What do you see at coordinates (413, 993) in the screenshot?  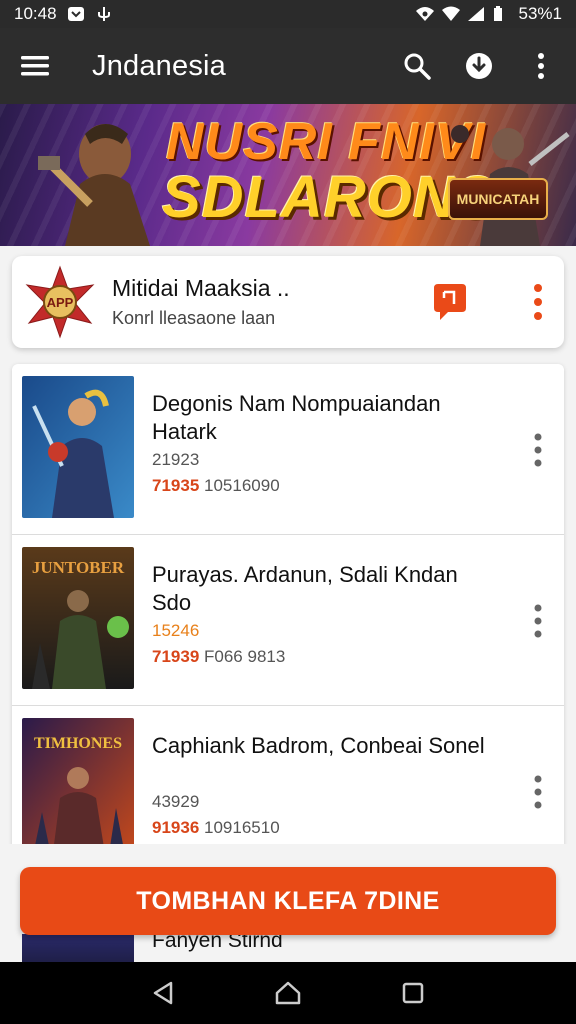 I see `recents-icon` at bounding box center [413, 993].